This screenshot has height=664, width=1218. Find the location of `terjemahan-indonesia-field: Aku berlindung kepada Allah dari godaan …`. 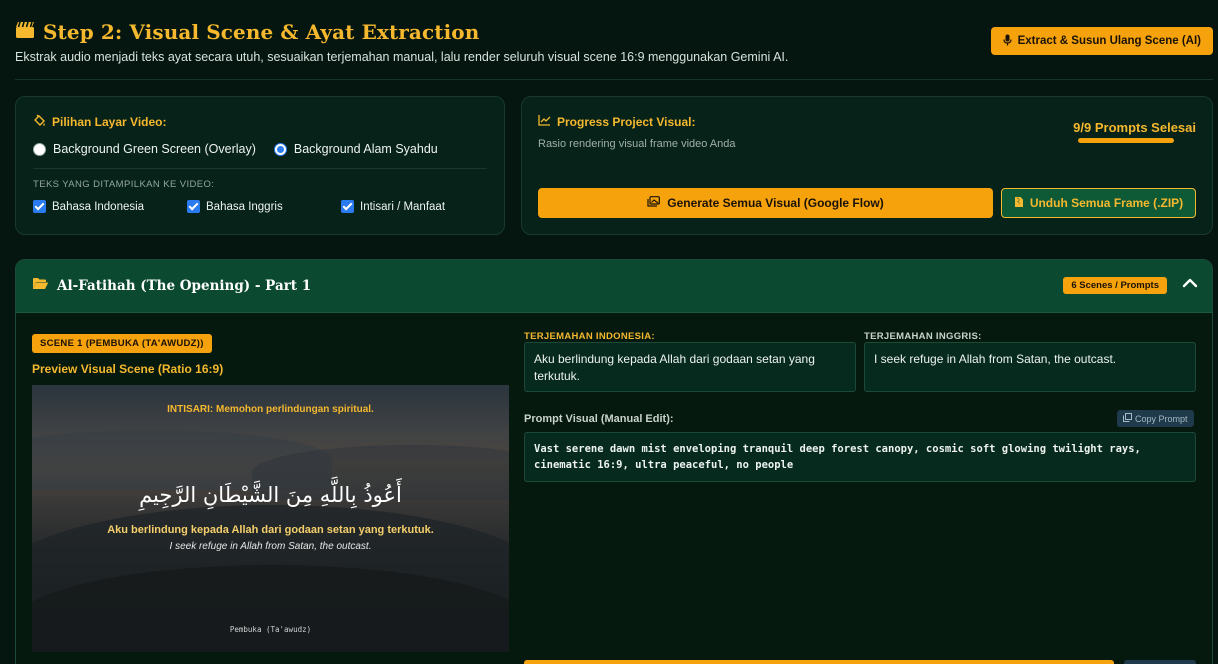

terjemahan-indonesia-field: Aku berlindung kepada Allah dari godaan … is located at coordinates (690, 367).